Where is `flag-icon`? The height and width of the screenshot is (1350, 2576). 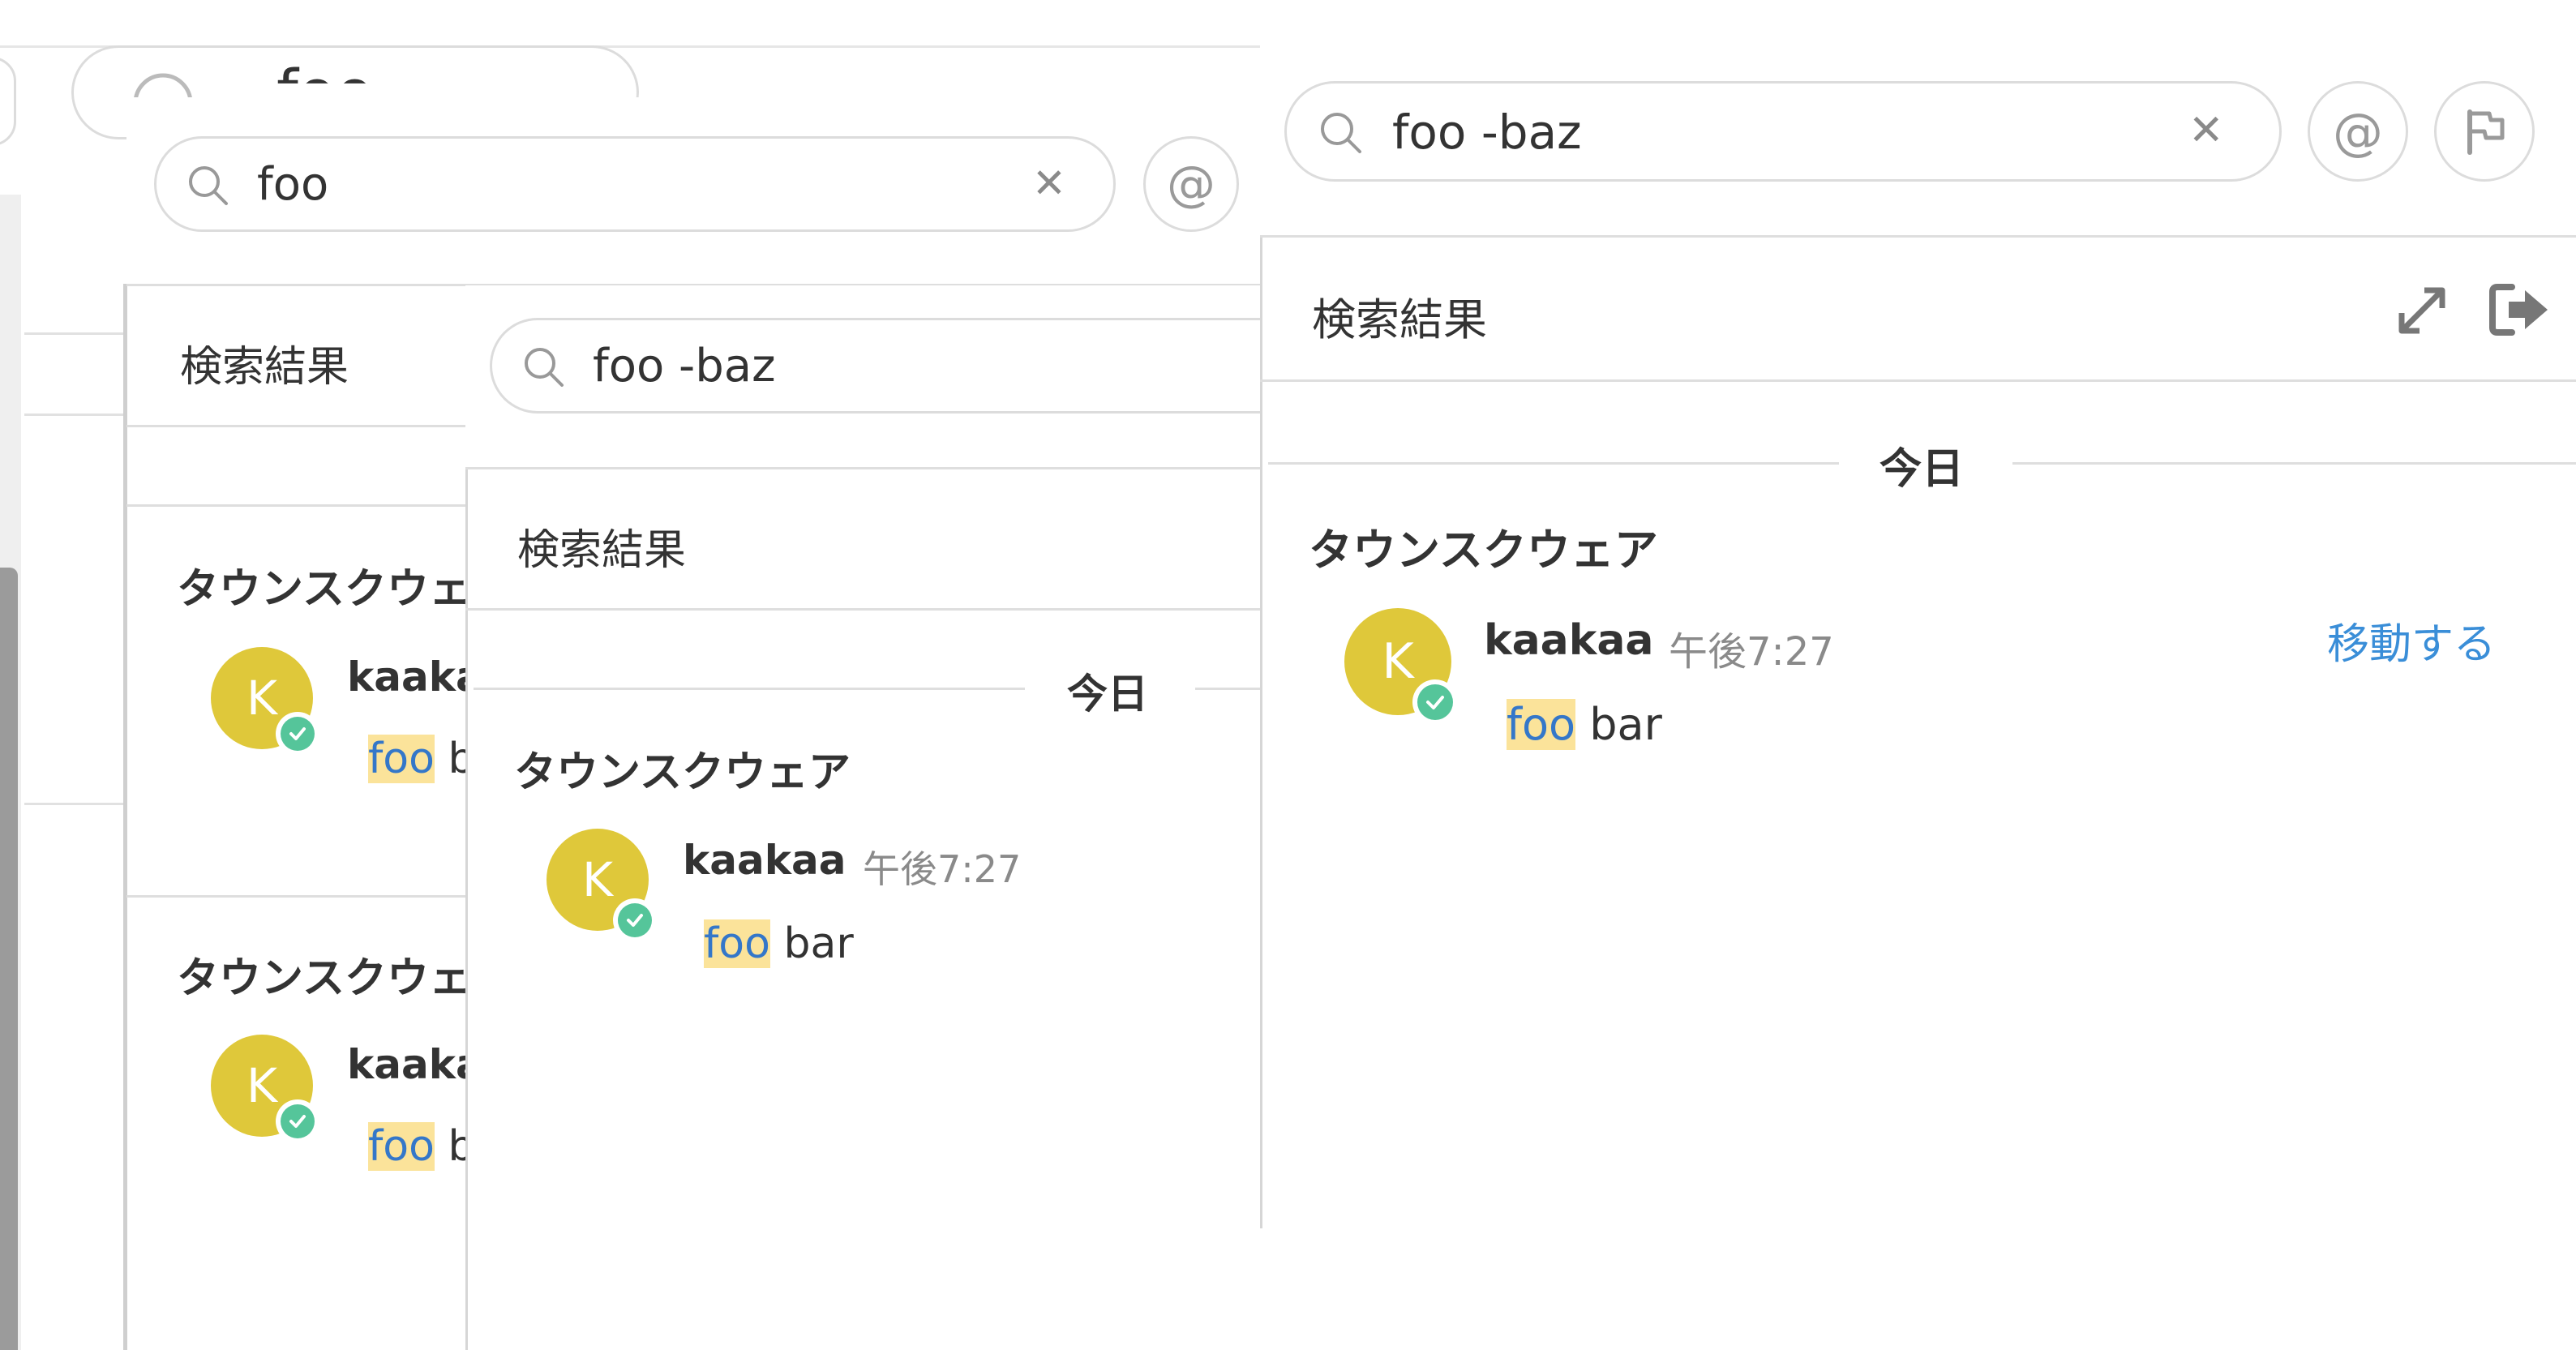
flag-icon is located at coordinates (2486, 132).